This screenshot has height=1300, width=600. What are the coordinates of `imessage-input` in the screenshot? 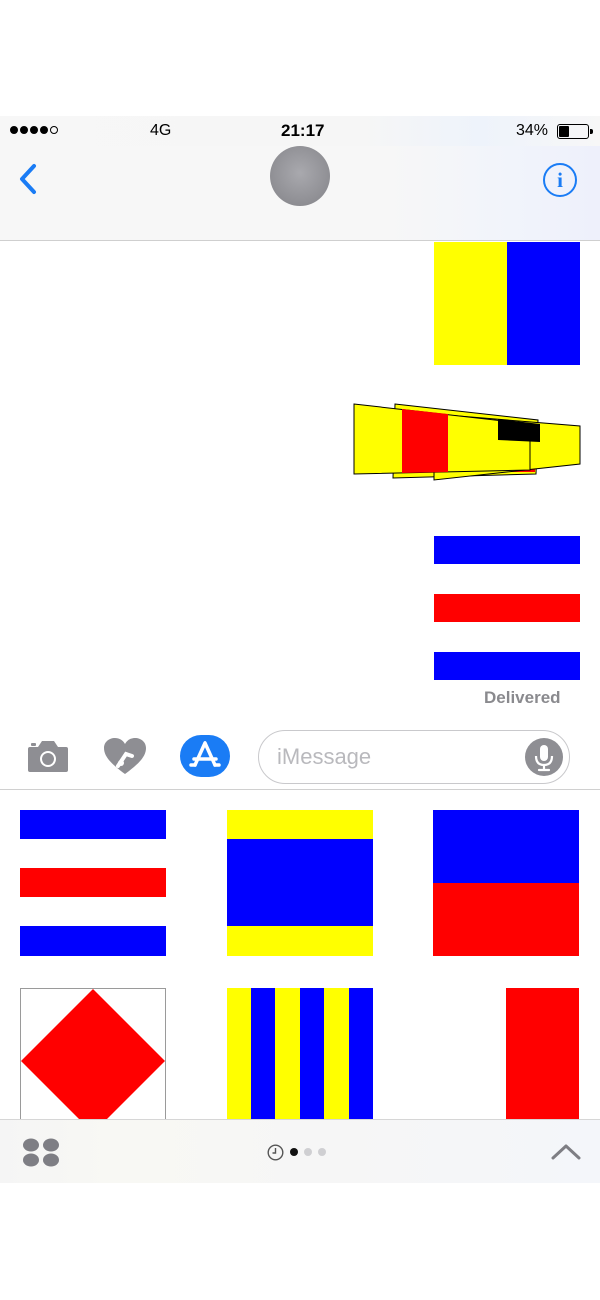 It's located at (397, 757).